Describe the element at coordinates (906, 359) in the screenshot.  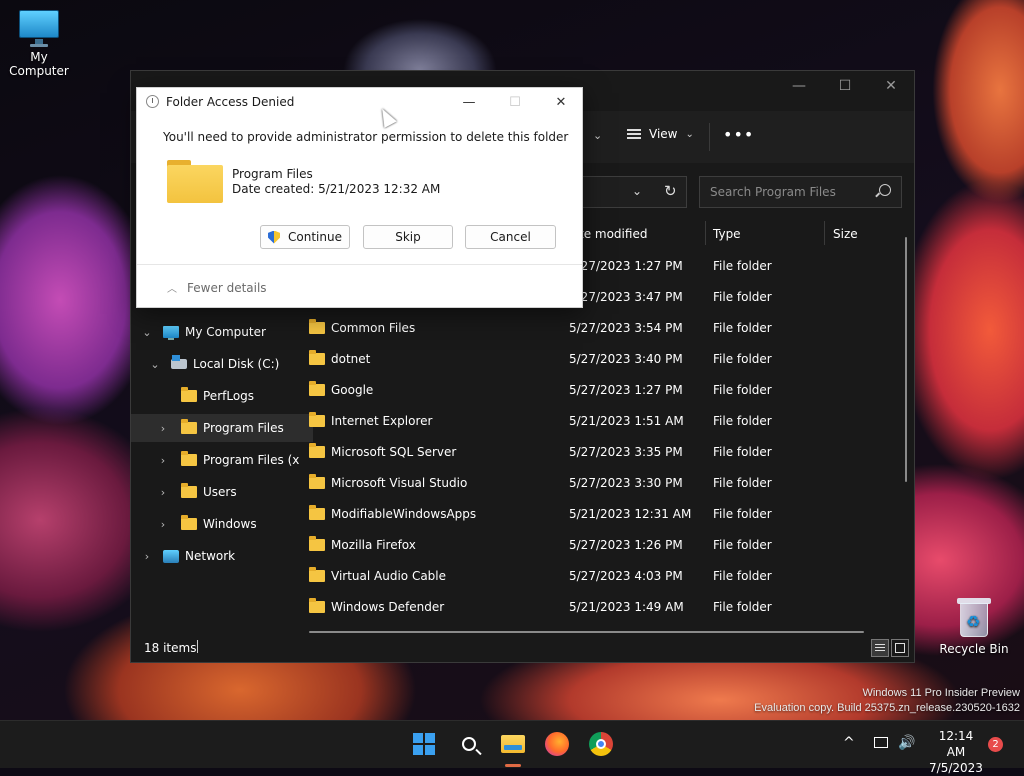
I see `vertical-scrollbar` at that location.